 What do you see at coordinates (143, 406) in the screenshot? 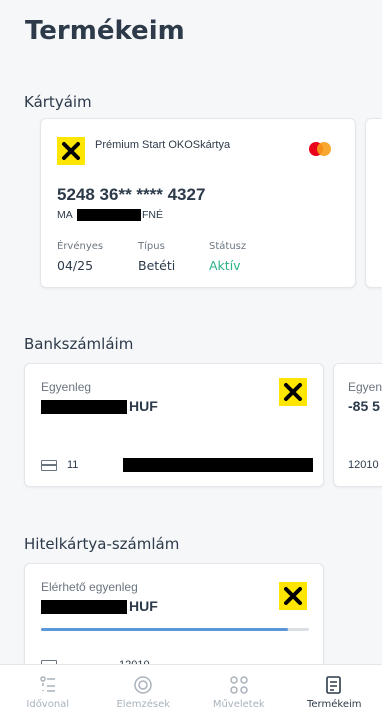
I see `balance-currency: HUF` at bounding box center [143, 406].